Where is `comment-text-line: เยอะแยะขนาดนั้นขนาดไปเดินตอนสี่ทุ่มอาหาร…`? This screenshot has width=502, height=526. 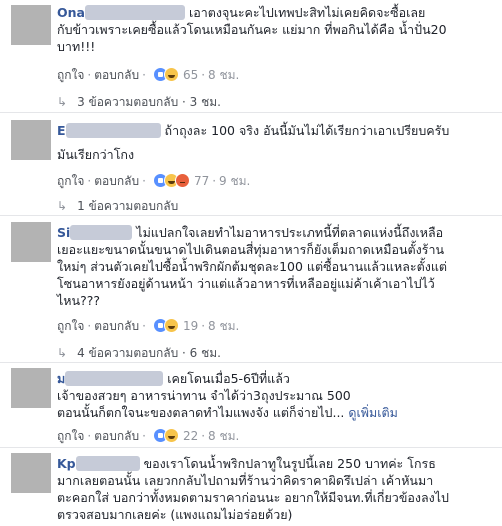 comment-text-line: เยอะแยะขนาดนั้นขนาดไปเดินตอนสี่ทุ่มอาหาร… is located at coordinates (251, 249).